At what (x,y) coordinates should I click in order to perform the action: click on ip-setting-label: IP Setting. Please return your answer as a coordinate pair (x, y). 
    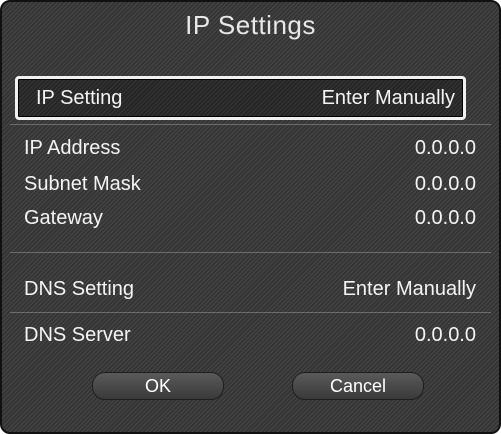
    Looking at the image, I should click on (79, 97).